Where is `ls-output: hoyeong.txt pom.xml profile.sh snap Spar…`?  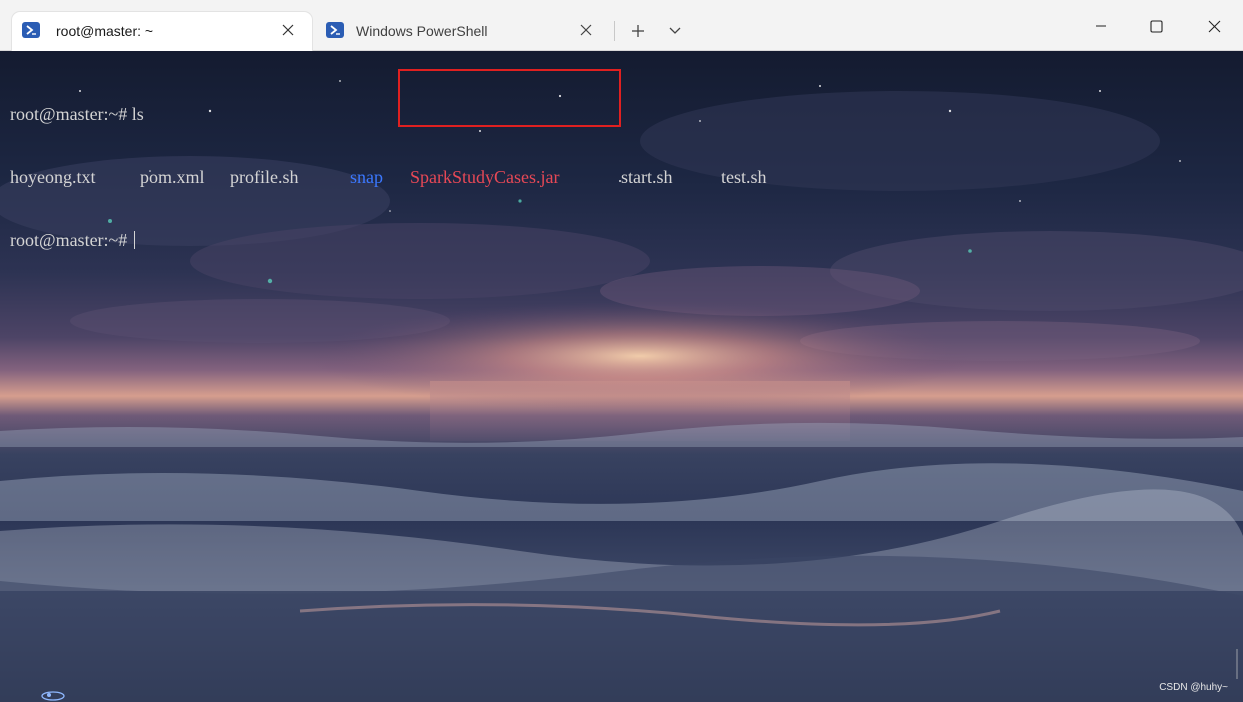 ls-output: hoyeong.txt pom.xml profile.sh snap Spar… is located at coordinates (388, 177).